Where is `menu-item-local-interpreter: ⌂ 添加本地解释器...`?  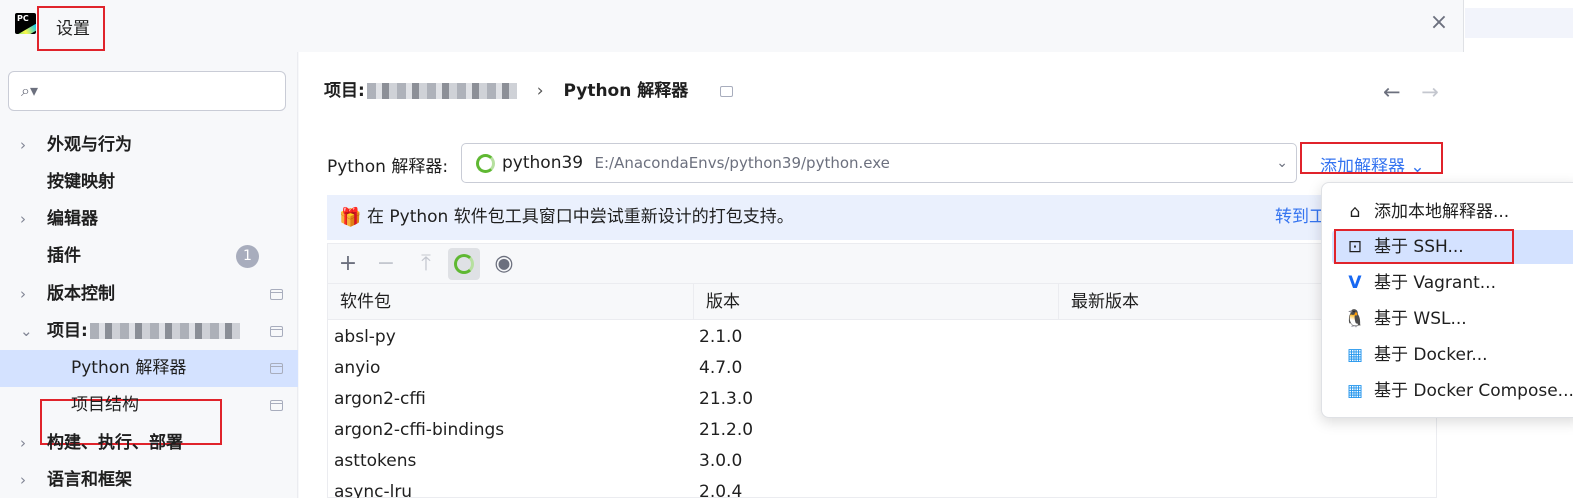
menu-item-local-interpreter: ⌂ 添加本地解释器... is located at coordinates (1452, 212).